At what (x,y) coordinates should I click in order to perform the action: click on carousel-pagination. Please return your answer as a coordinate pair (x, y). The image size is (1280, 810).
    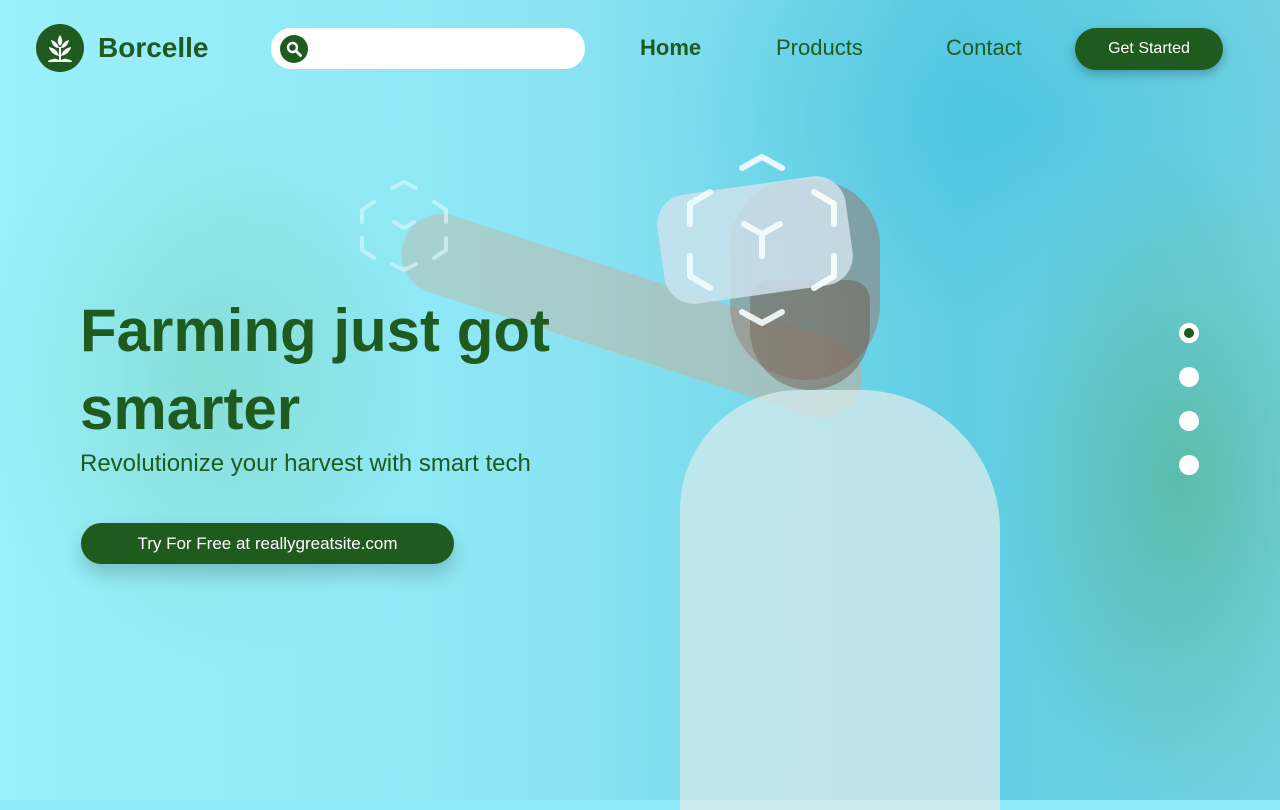
    Looking at the image, I should click on (1189, 411).